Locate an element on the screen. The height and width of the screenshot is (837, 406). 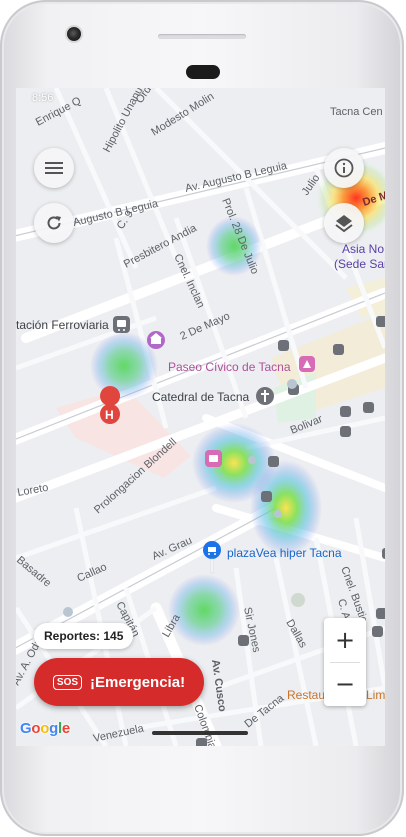
front-camera is located at coordinates (74, 34).